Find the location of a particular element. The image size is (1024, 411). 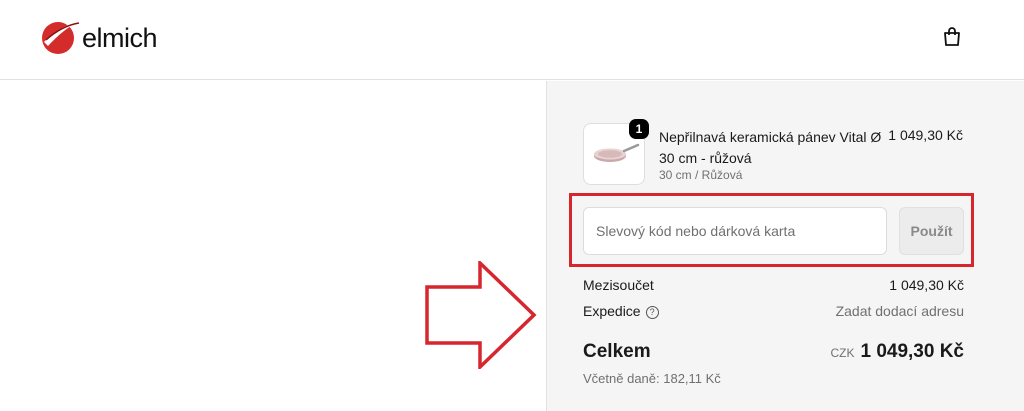

arrow-annotation-icon is located at coordinates (481, 315).